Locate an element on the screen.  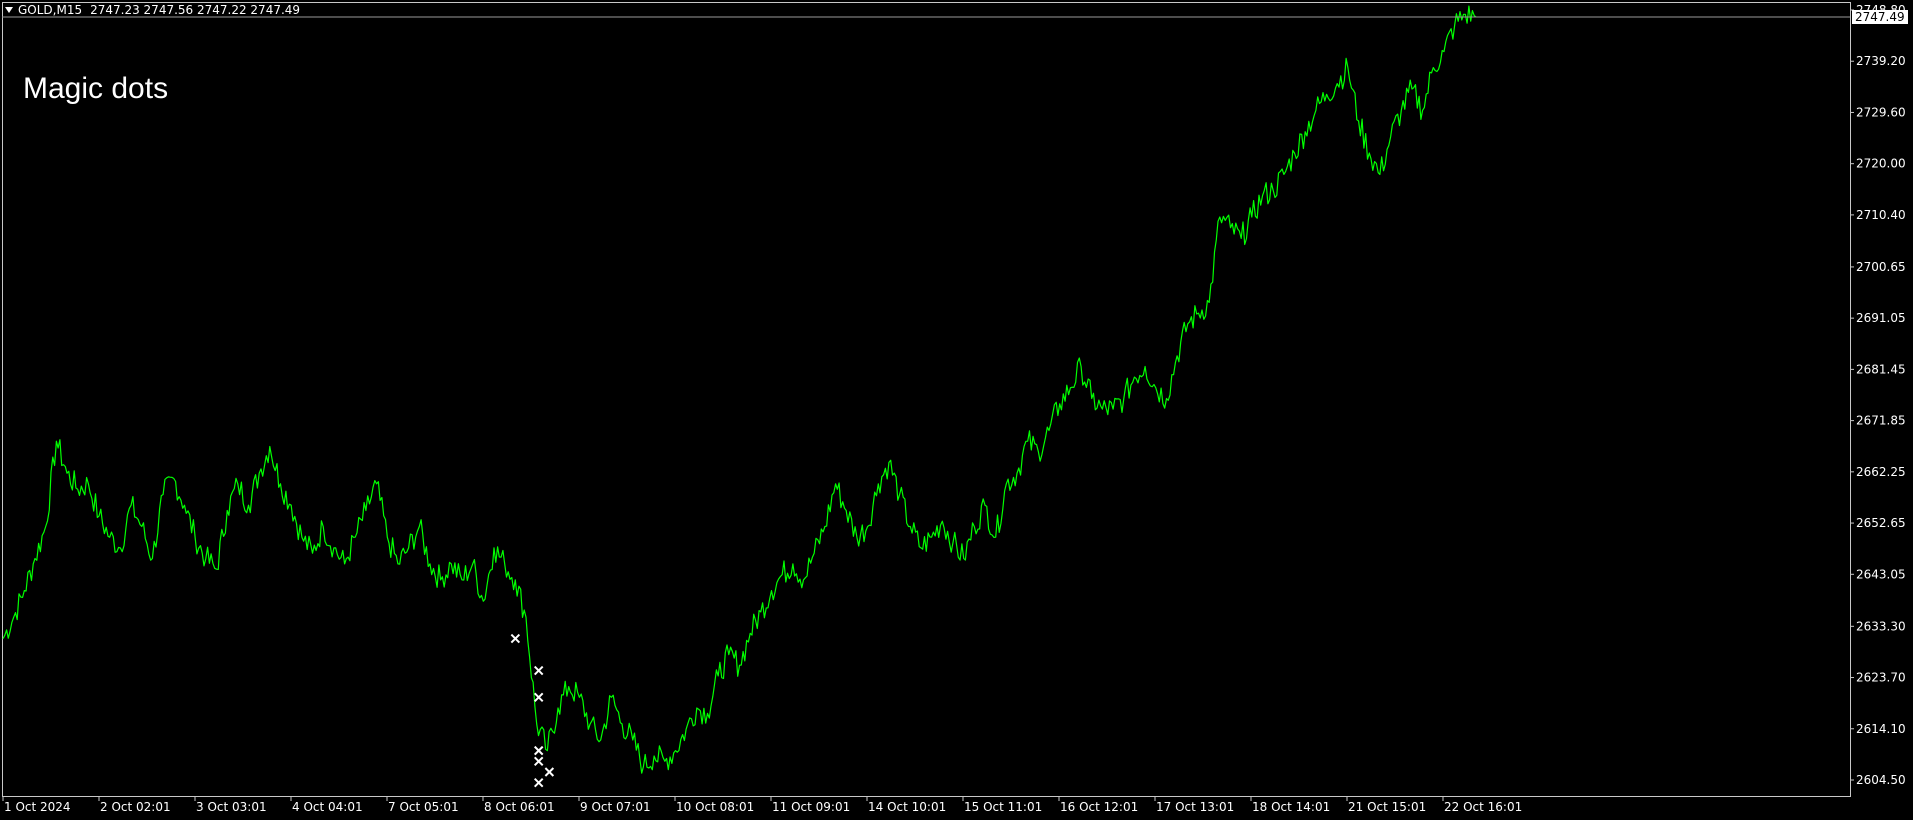
x-tick-label: 3 Oct 03:01 is located at coordinates (231, 807).